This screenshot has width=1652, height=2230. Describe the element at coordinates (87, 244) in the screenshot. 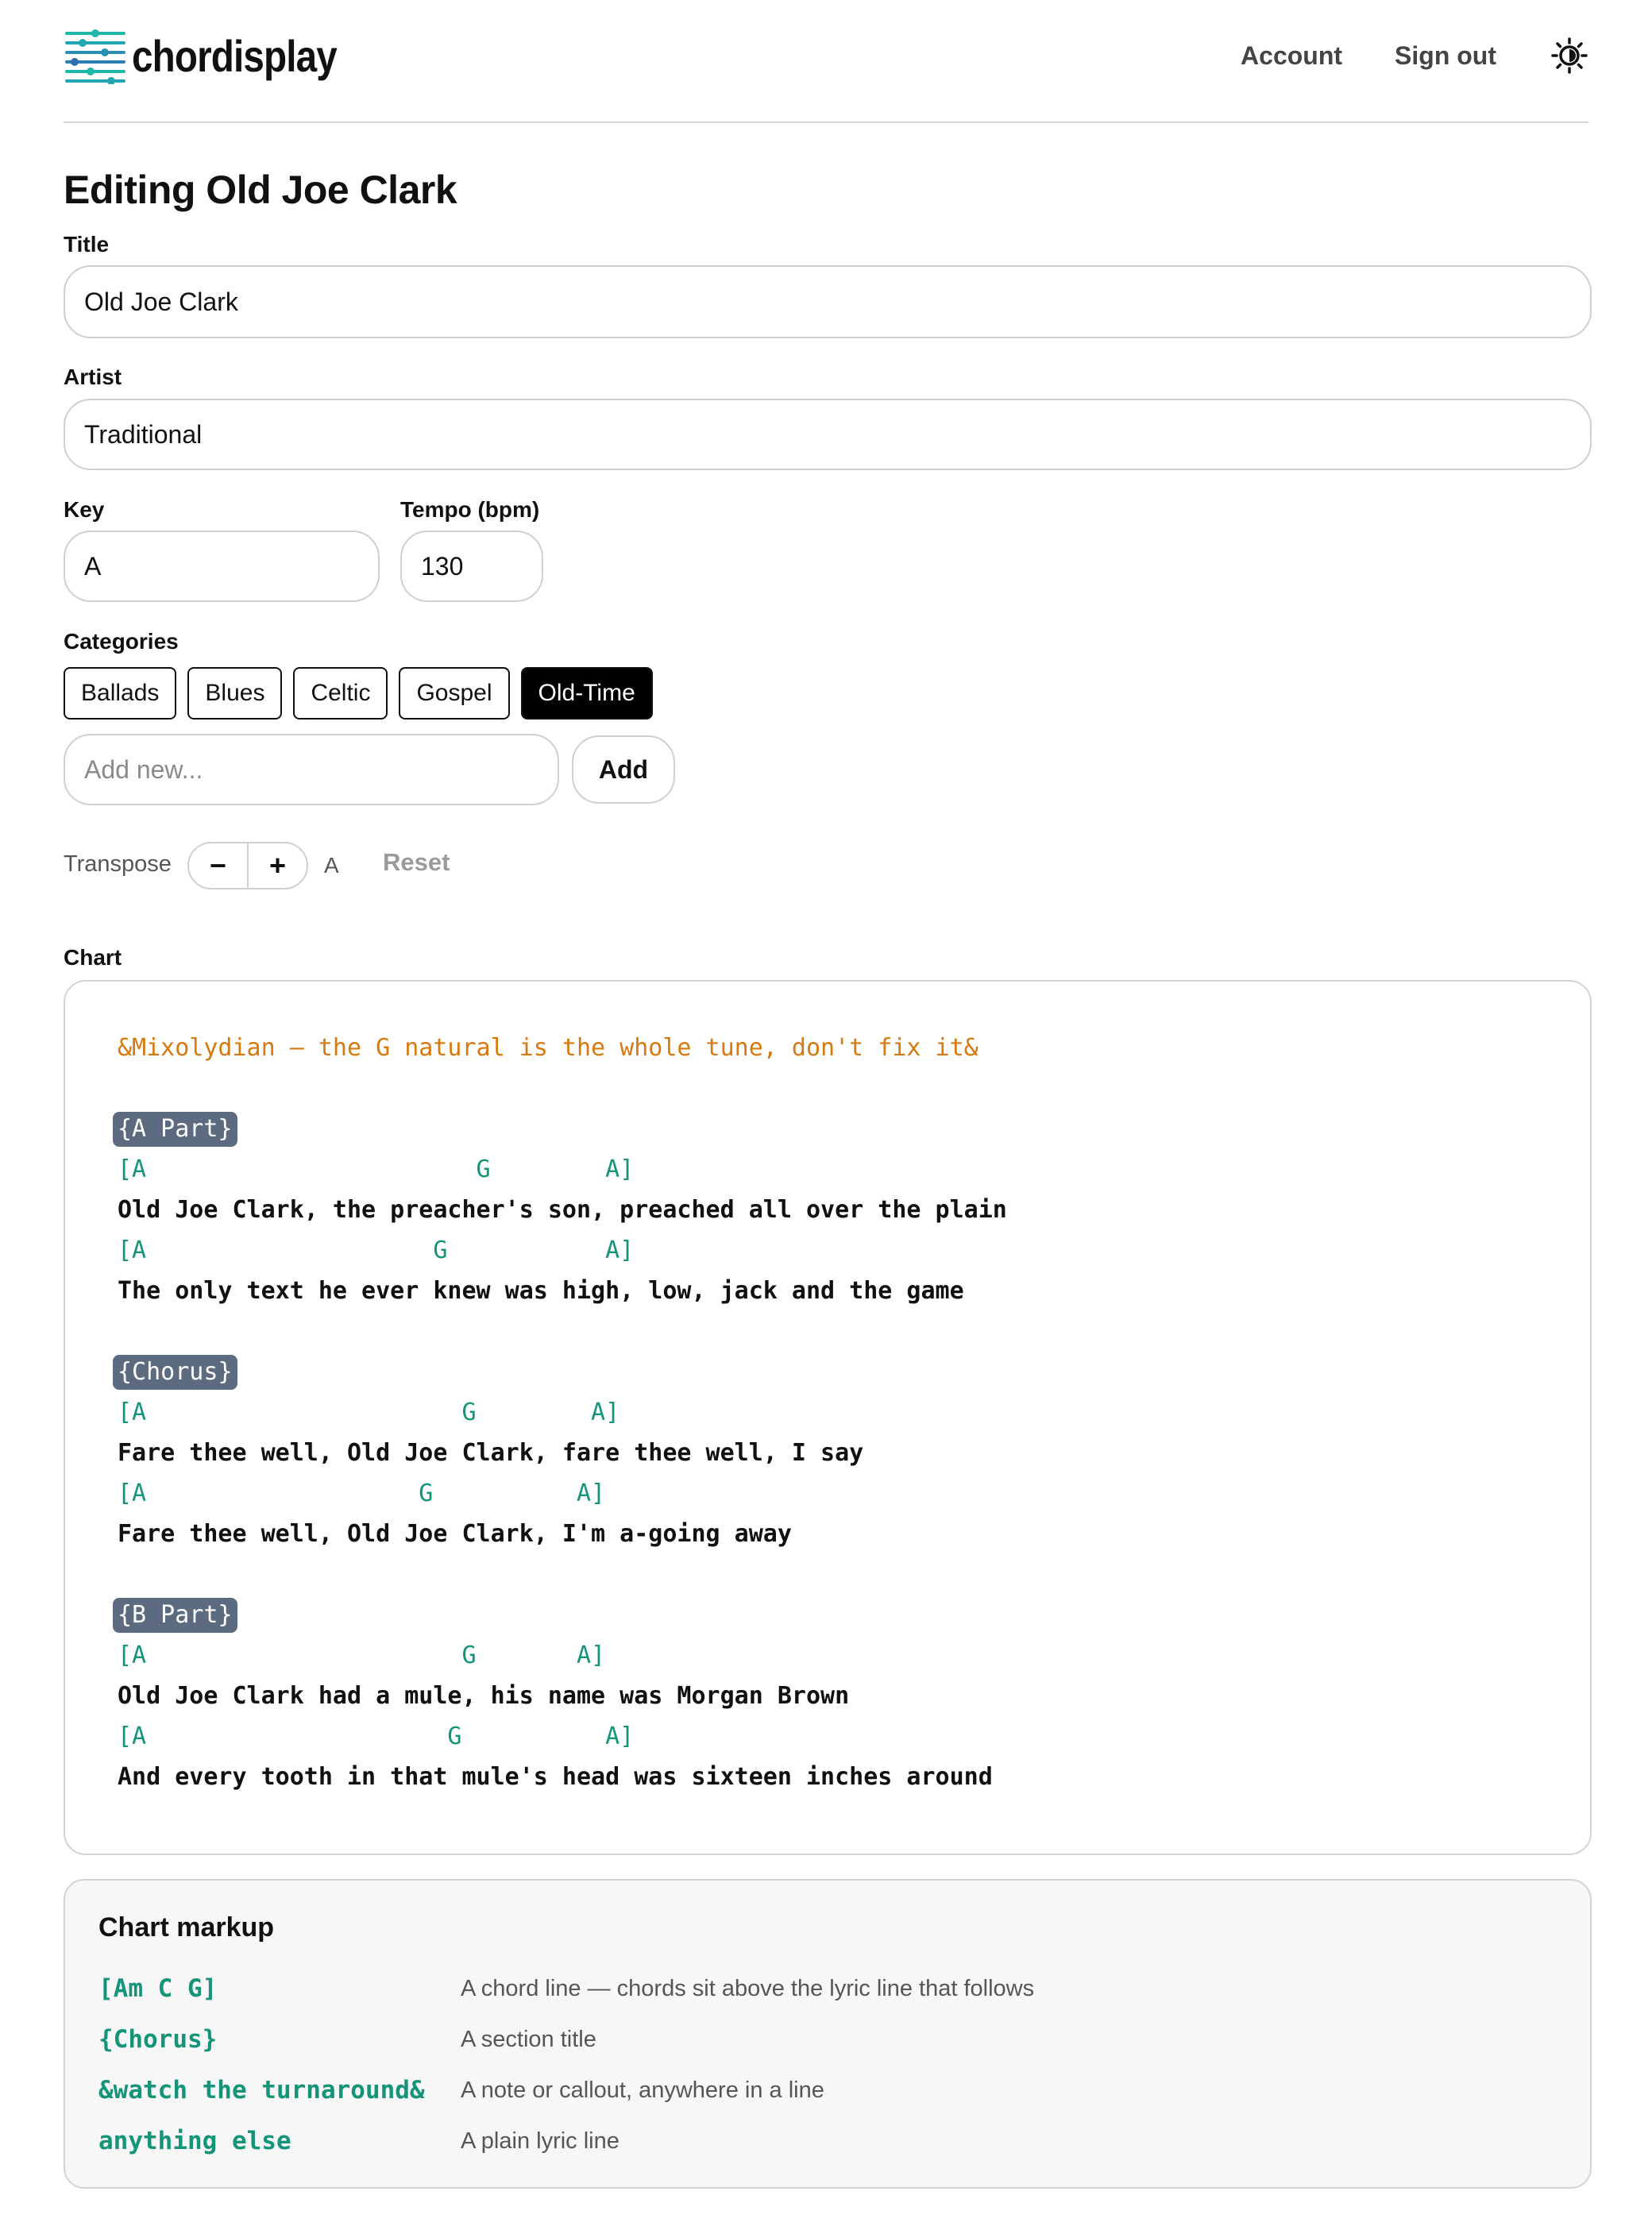

I see `title-label: Title` at that location.